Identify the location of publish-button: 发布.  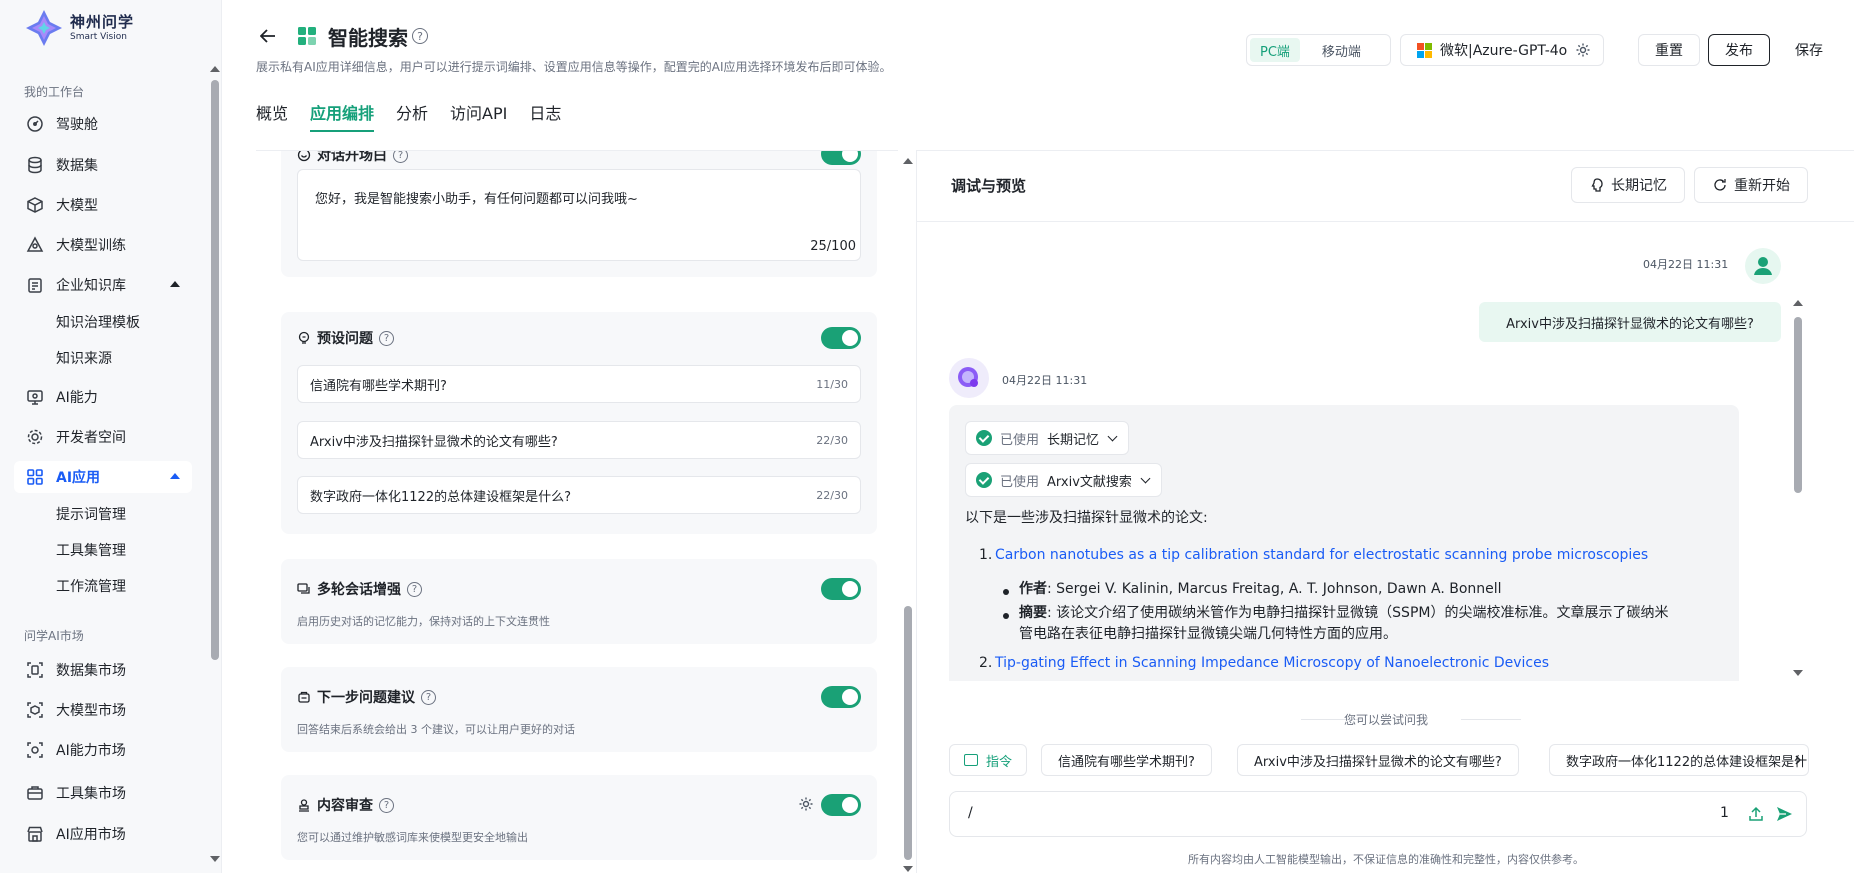
(1739, 50).